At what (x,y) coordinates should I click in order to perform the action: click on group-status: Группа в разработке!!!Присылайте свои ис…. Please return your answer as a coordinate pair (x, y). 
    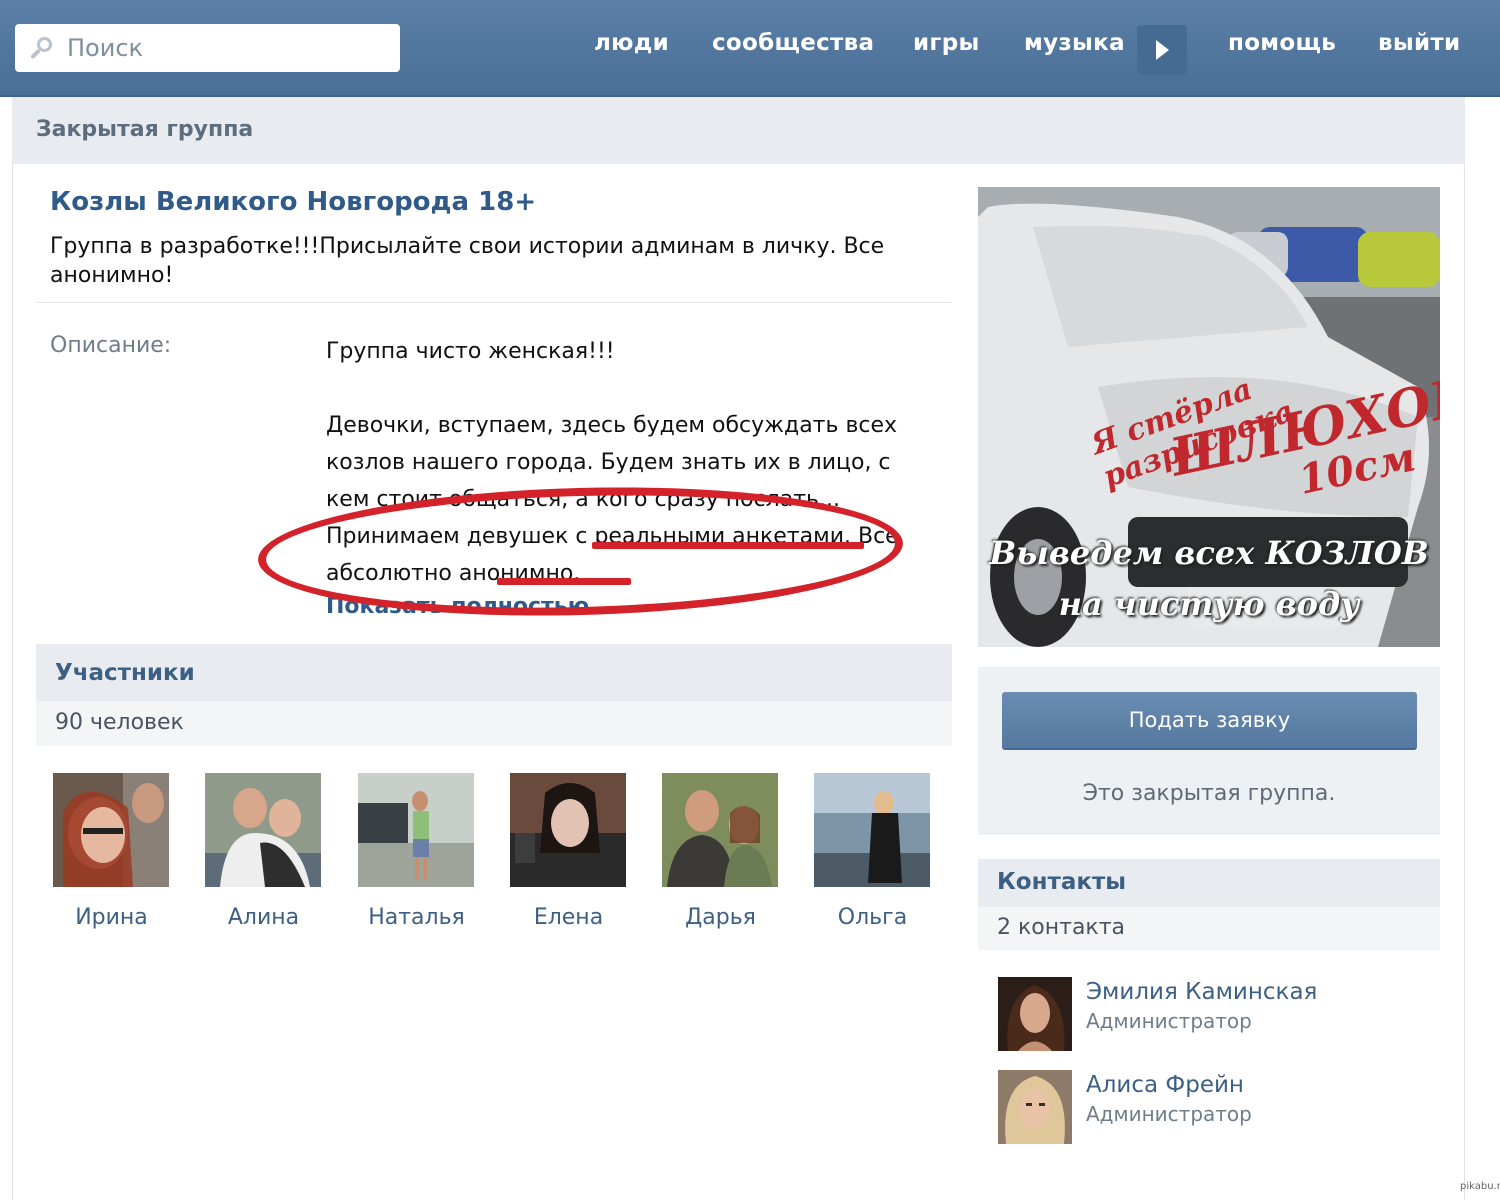
    Looking at the image, I should click on (467, 261).